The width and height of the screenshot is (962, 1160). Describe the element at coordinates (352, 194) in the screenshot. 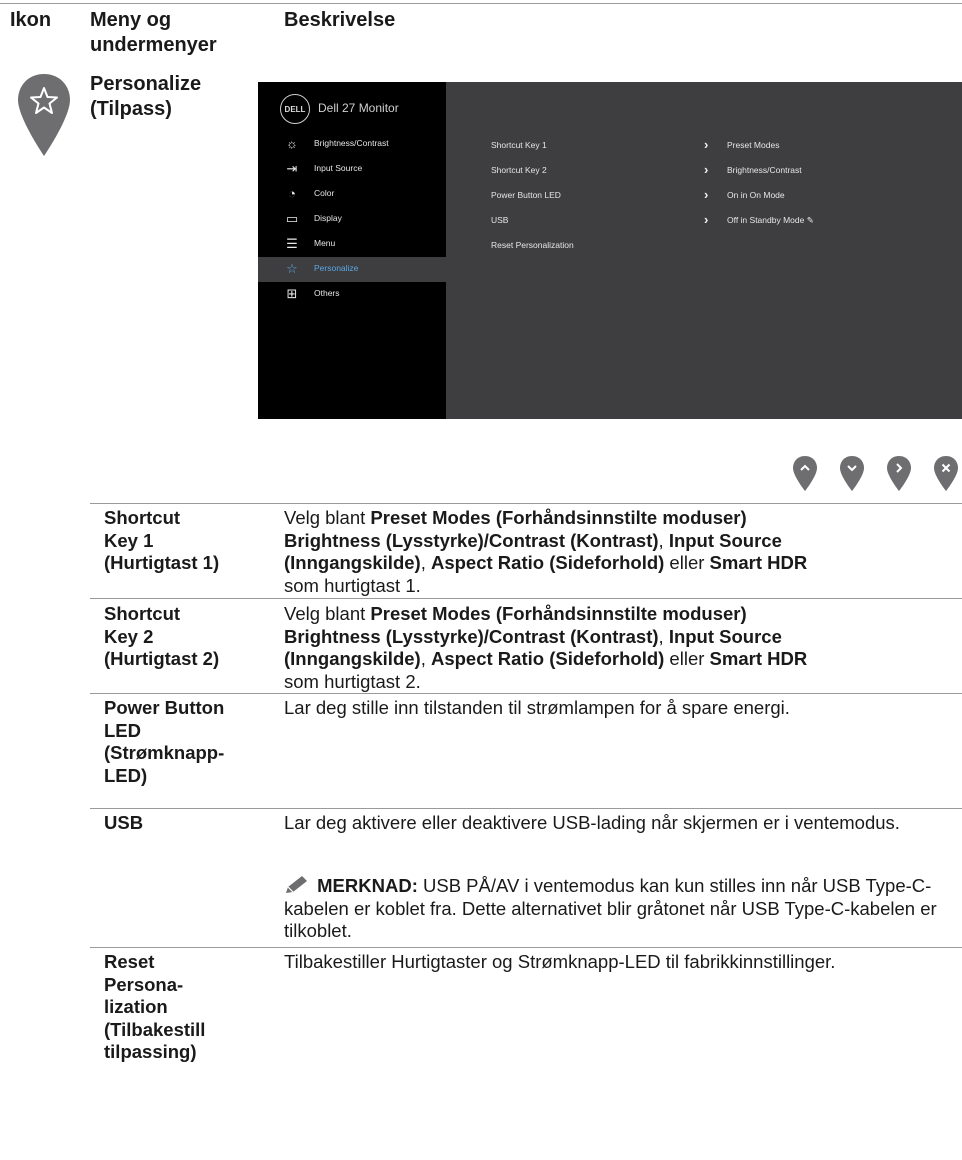

I see `osd-item-color: ◔ Color` at that location.